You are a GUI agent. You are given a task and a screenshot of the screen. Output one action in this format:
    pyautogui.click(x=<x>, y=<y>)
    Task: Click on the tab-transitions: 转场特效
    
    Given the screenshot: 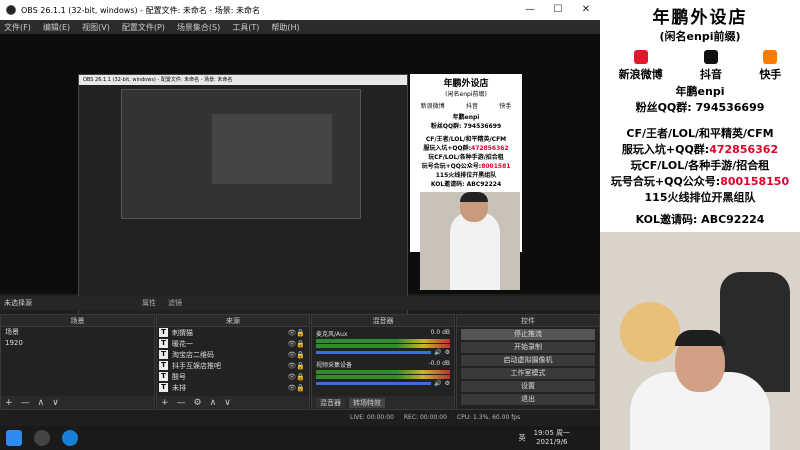 What is the action you would take?
    pyautogui.click(x=367, y=402)
    